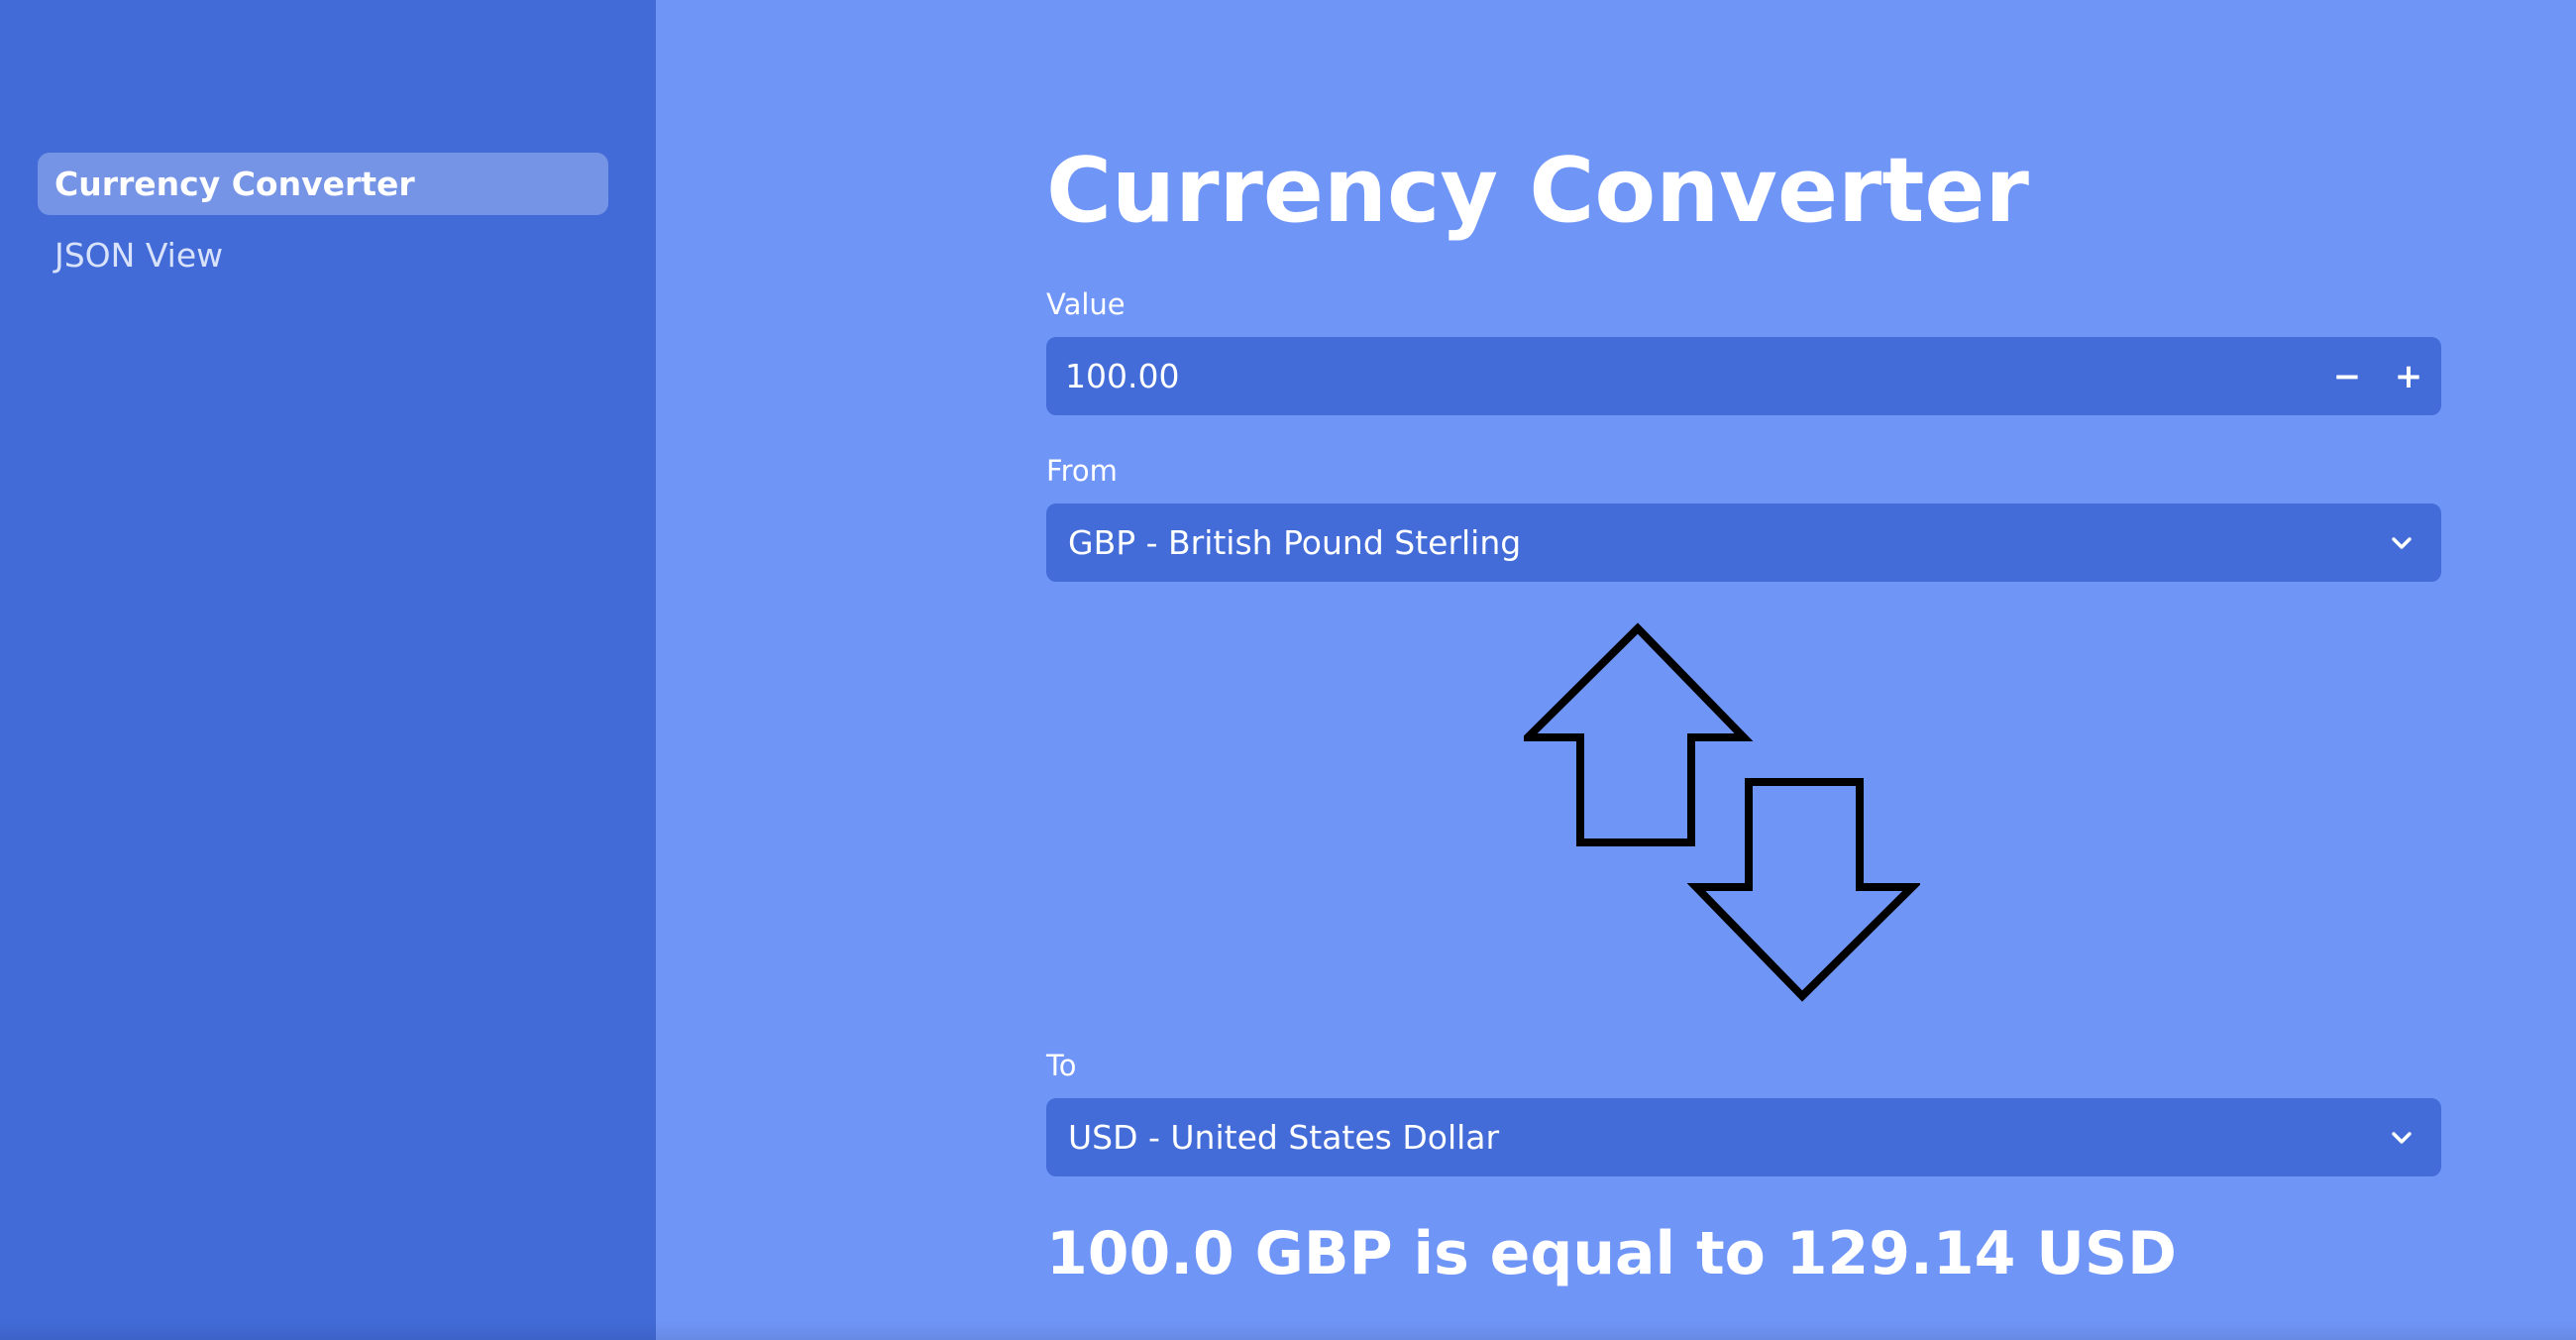  Describe the element at coordinates (2347, 376) in the screenshot. I see `decrement-button: −` at that location.